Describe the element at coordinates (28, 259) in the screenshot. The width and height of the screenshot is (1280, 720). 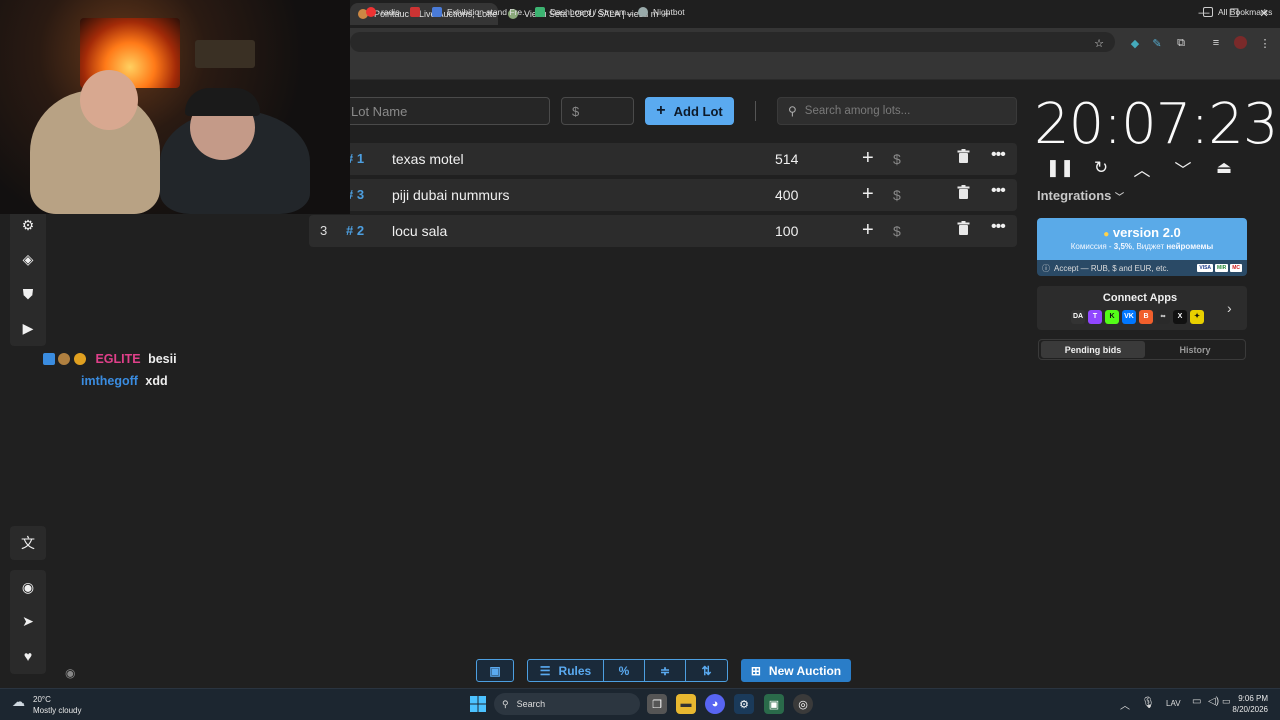
I see `layers-icon: ◈` at that location.